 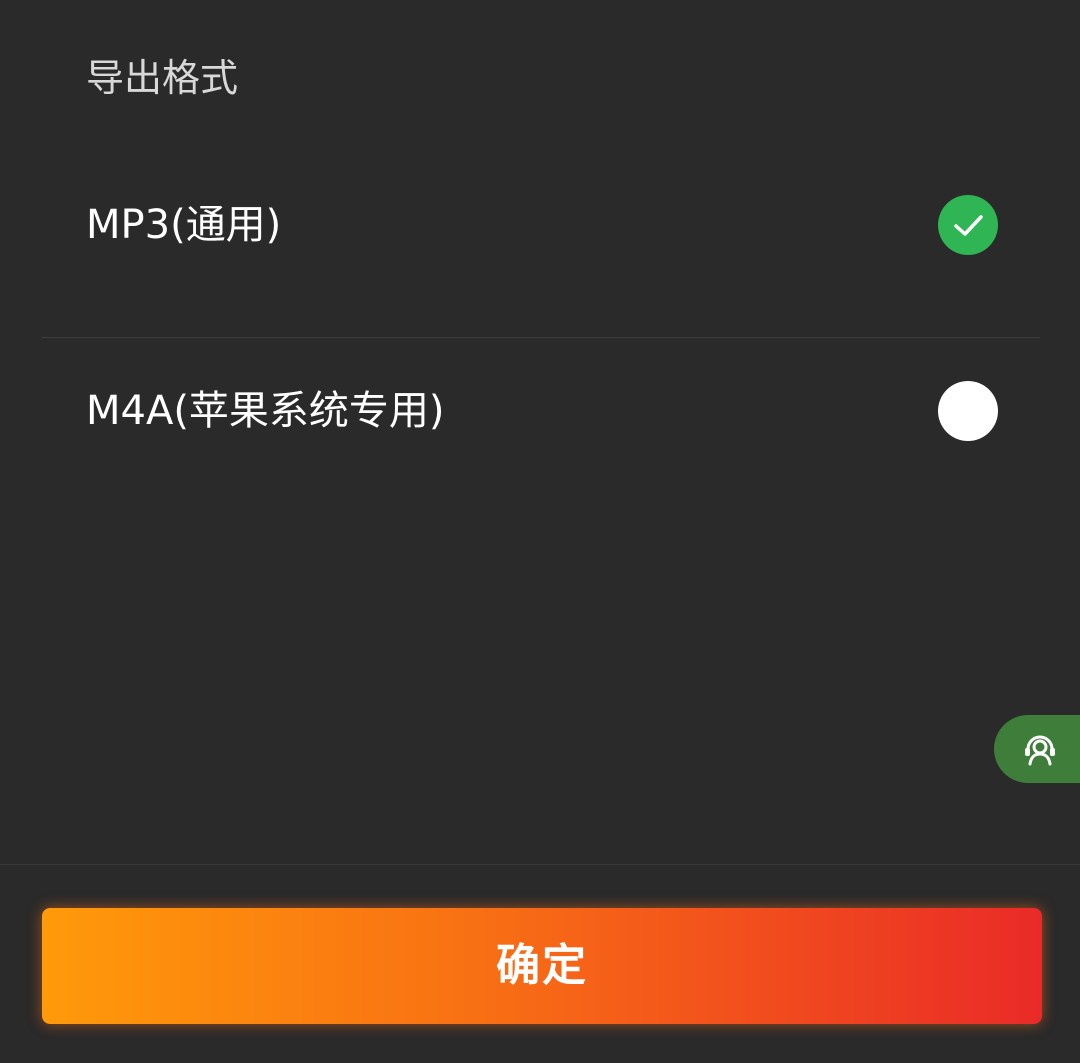 I want to click on option-divider, so click(x=541, y=337).